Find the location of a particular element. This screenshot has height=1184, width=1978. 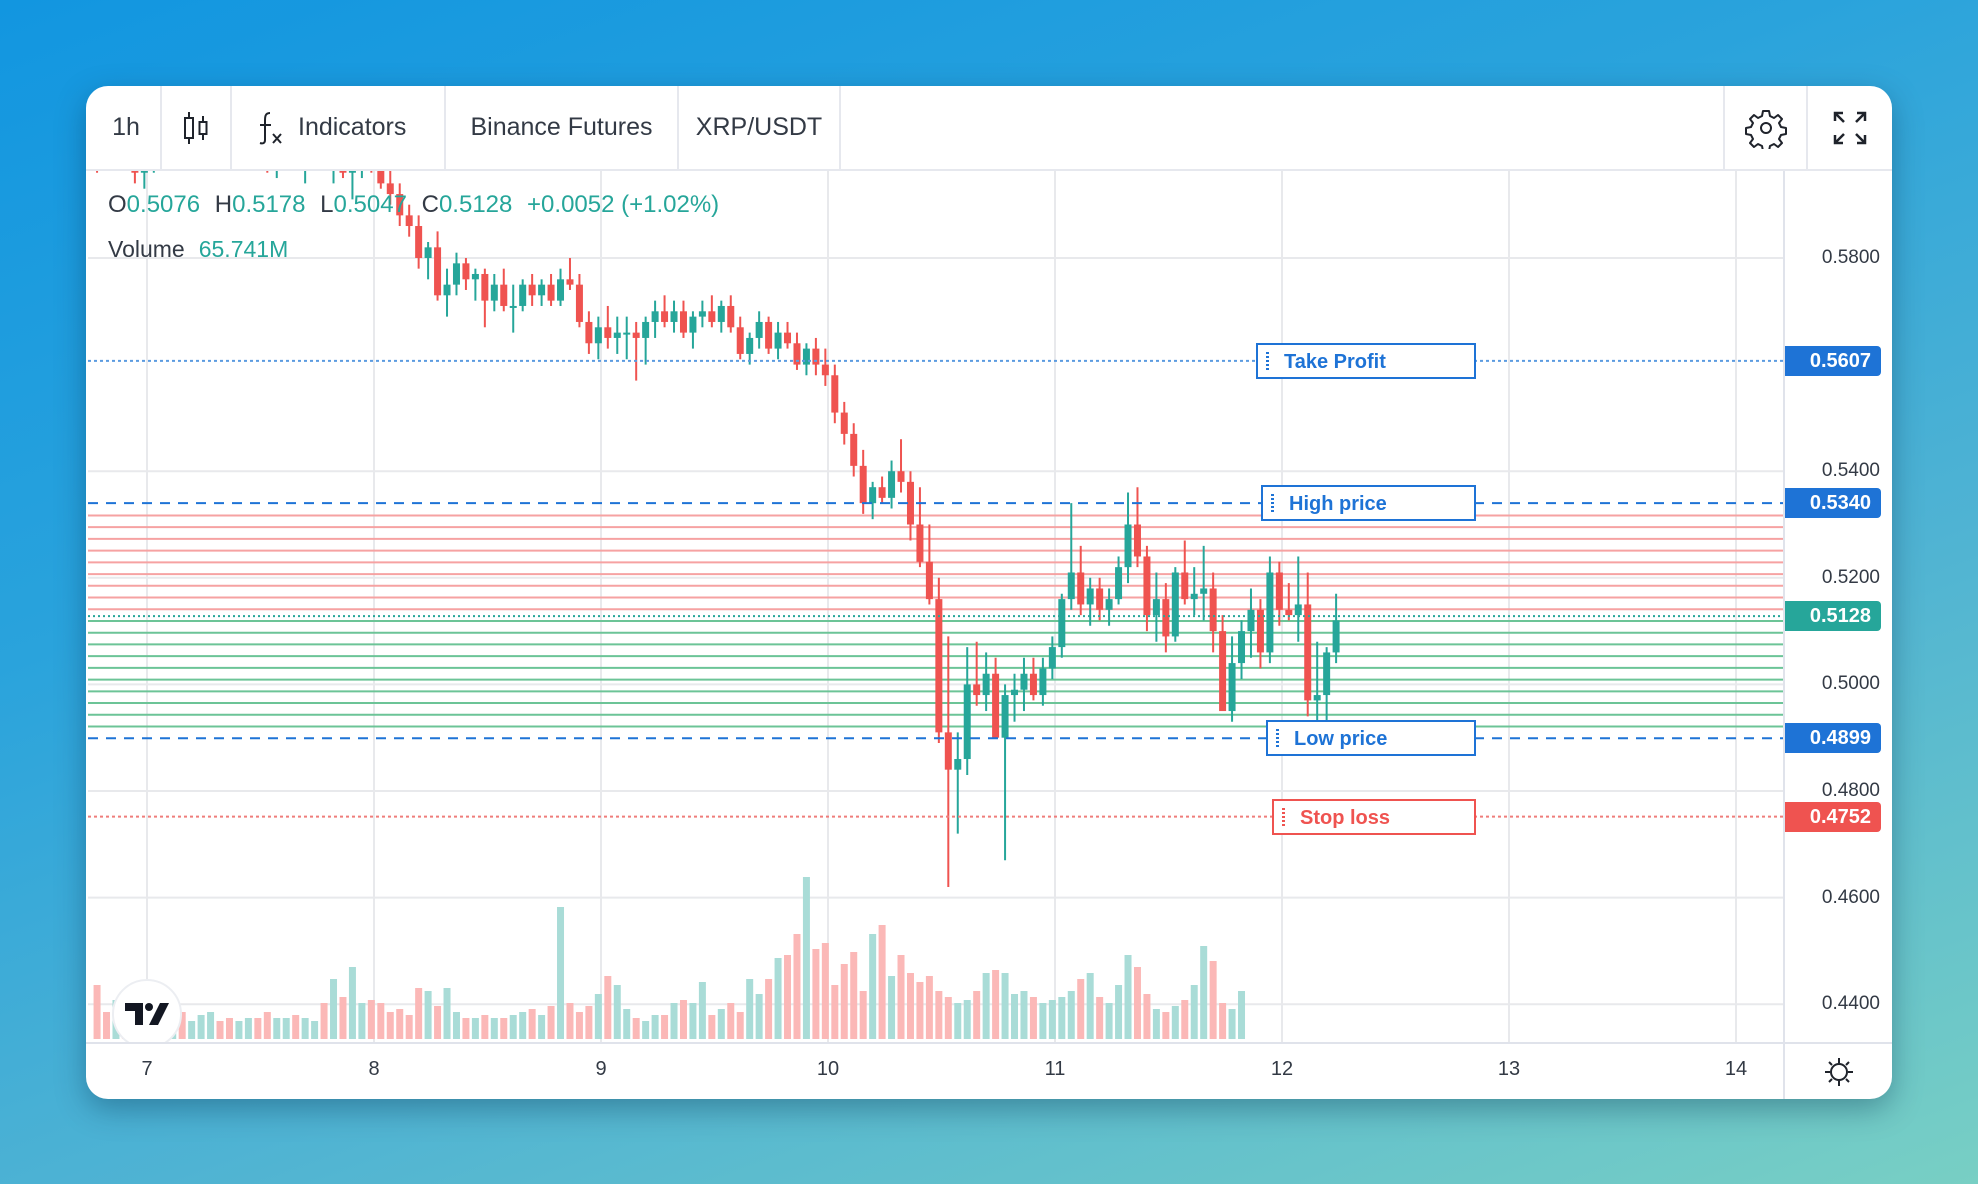

exchange-button: Binance Futures is located at coordinates (562, 127).